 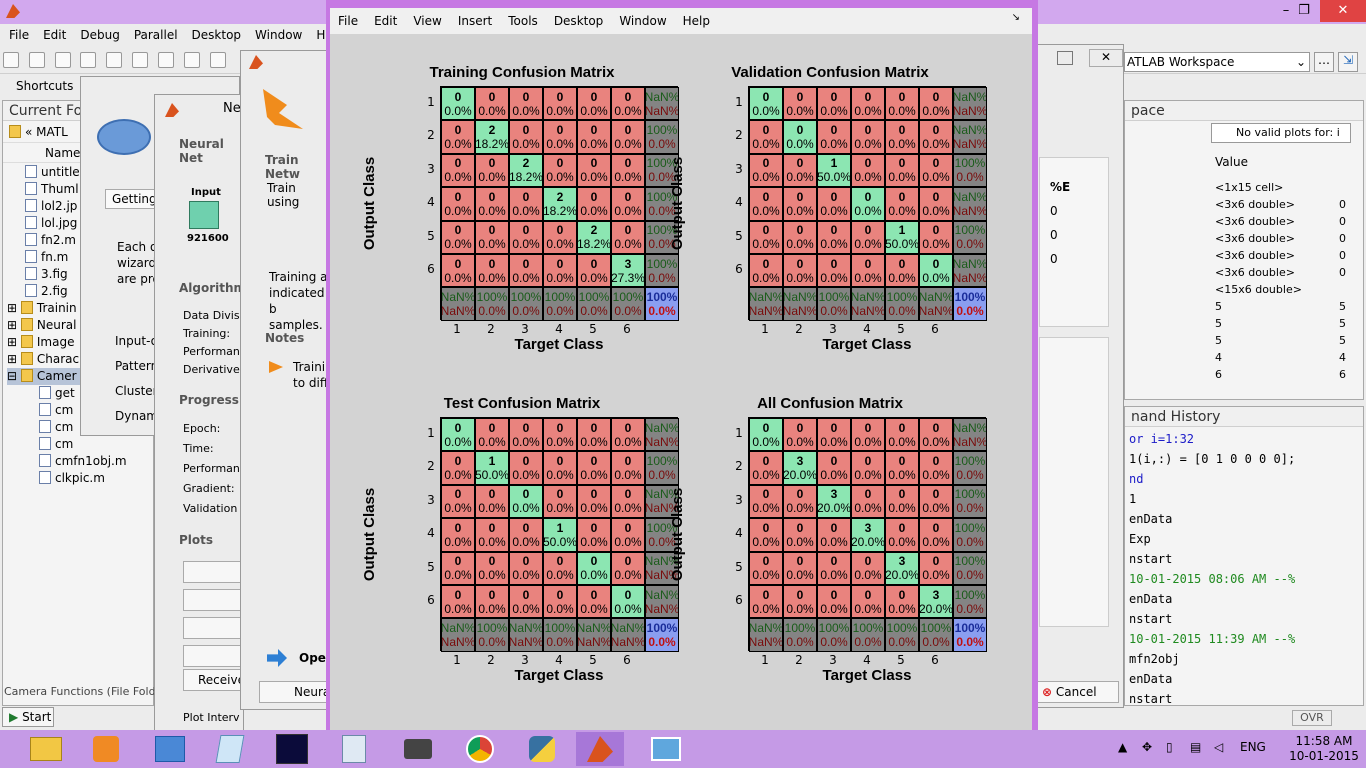 I want to click on dropbox-icon: ✥, so click(x=1147, y=747).